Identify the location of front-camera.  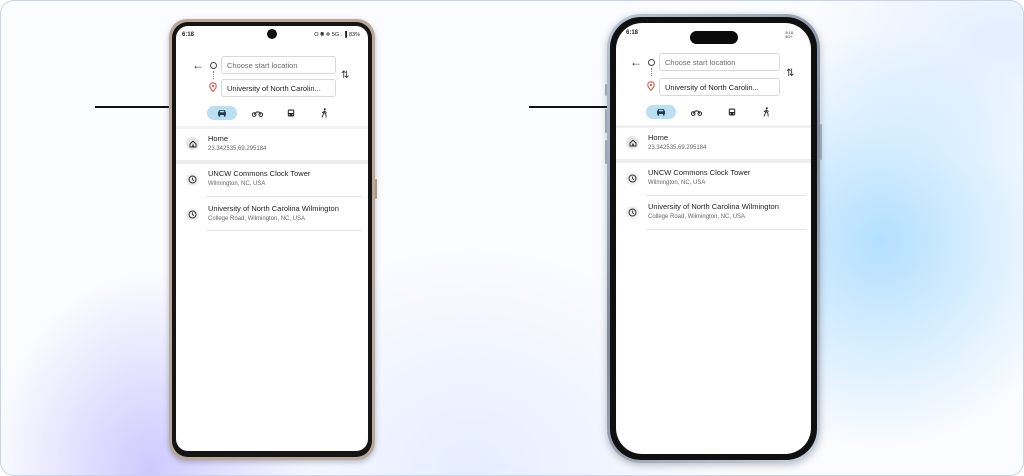
(272, 34).